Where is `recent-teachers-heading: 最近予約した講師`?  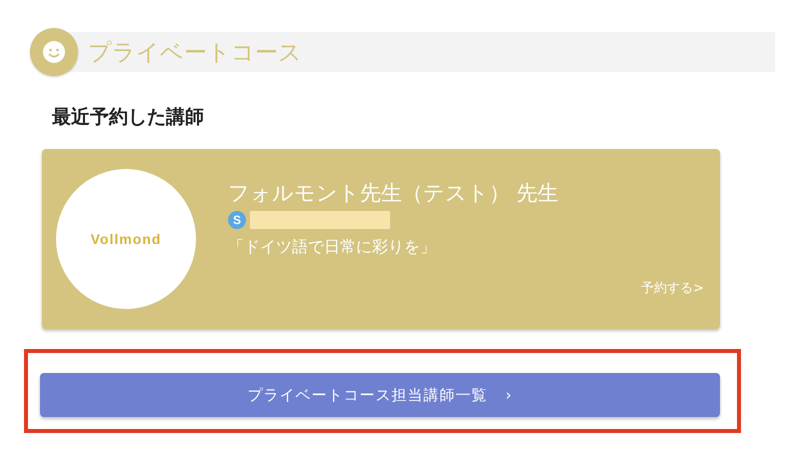 recent-teachers-heading: 最近予約した講師 is located at coordinates (128, 117).